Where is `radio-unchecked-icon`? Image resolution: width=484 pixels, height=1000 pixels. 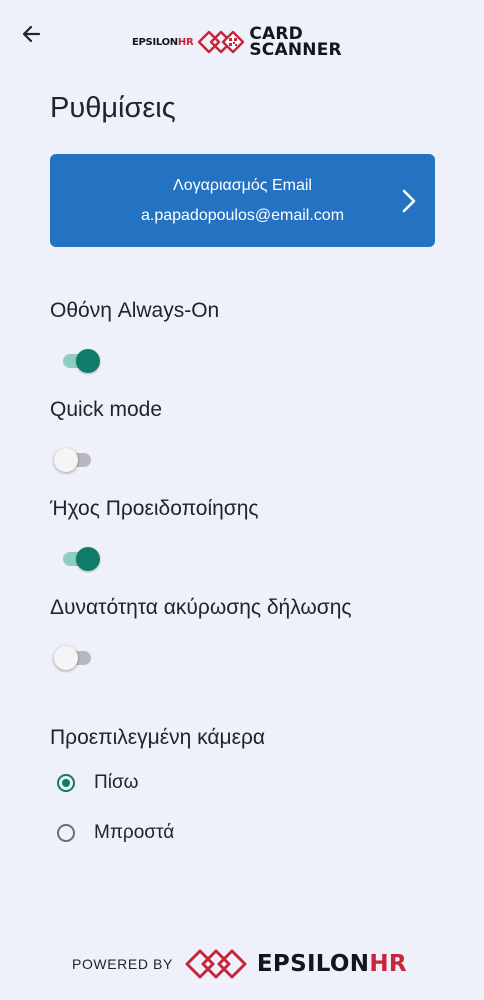 radio-unchecked-icon is located at coordinates (66, 833).